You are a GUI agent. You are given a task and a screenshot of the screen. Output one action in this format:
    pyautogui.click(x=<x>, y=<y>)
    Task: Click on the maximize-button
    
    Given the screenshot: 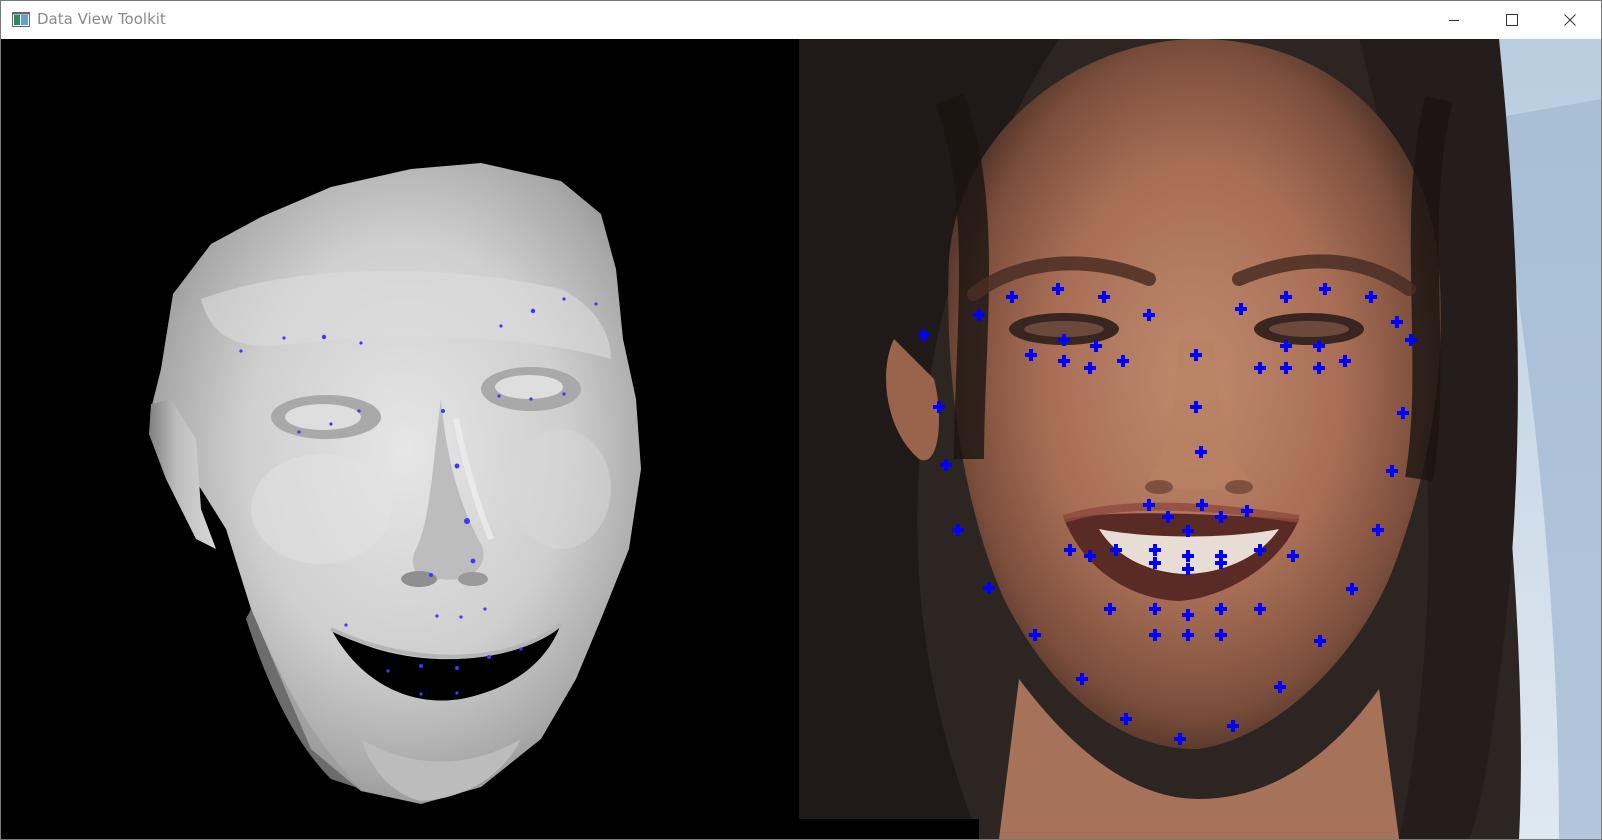 What is the action you would take?
    pyautogui.click(x=1512, y=20)
    